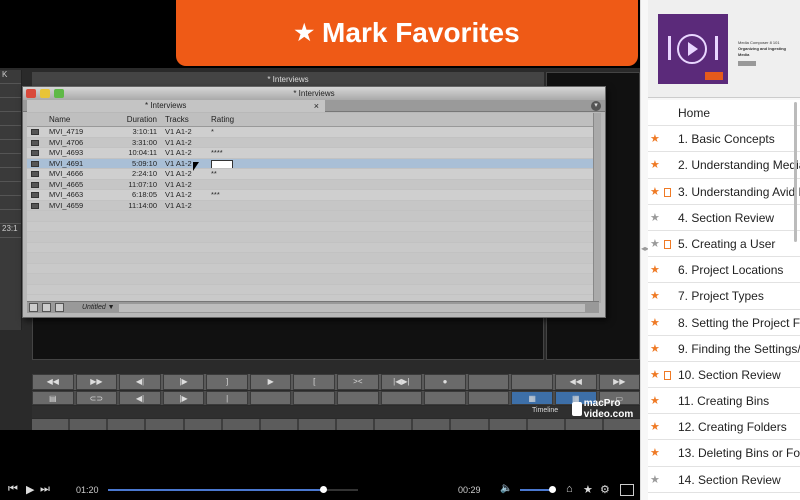 This screenshot has width=800, height=500. What do you see at coordinates (532, 398) in the screenshot?
I see `transport-button: ▦` at bounding box center [532, 398].